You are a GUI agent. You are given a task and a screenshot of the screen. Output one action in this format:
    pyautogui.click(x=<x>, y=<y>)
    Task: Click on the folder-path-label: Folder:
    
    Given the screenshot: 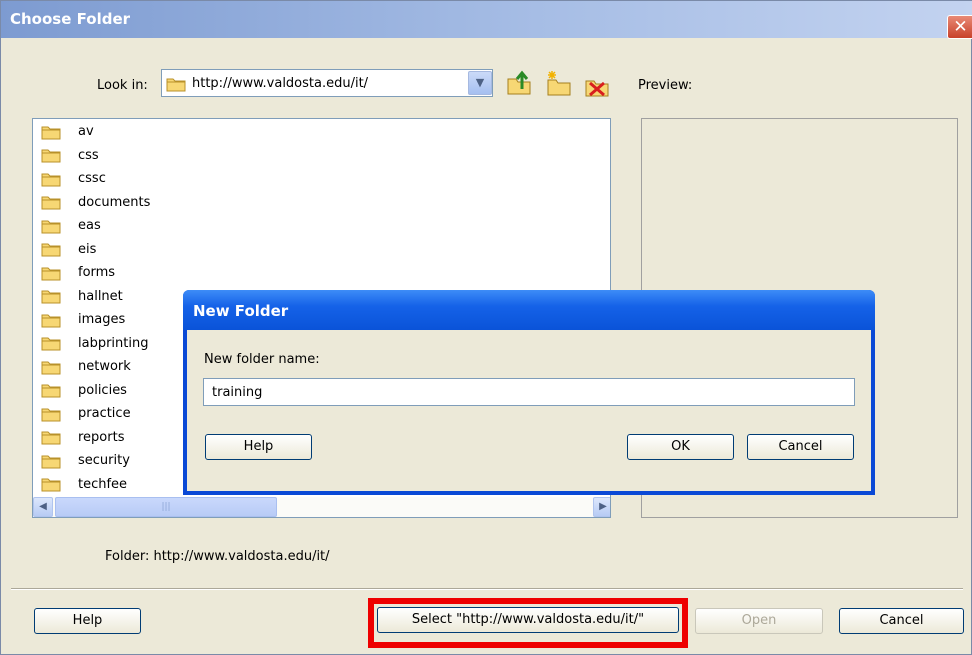 What is the action you would take?
    pyautogui.click(x=127, y=556)
    